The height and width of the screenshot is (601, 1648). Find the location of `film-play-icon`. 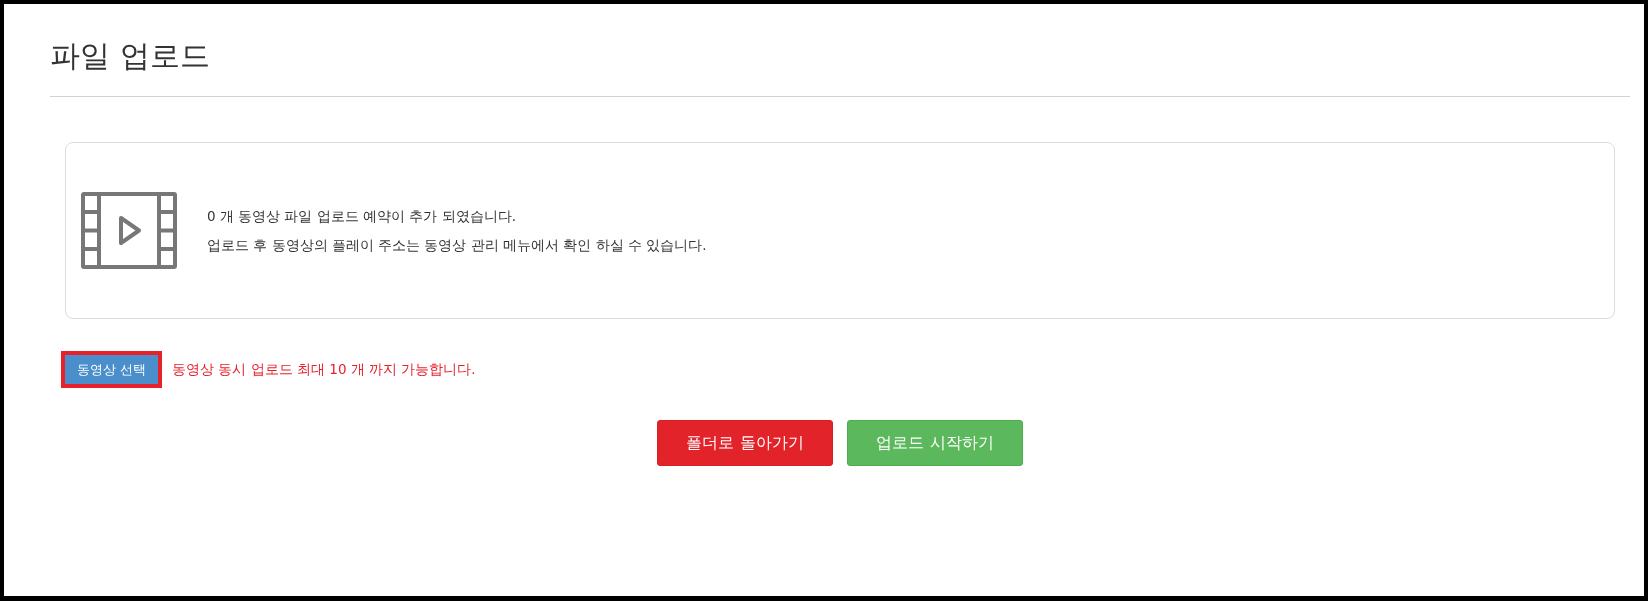

film-play-icon is located at coordinates (129, 230).